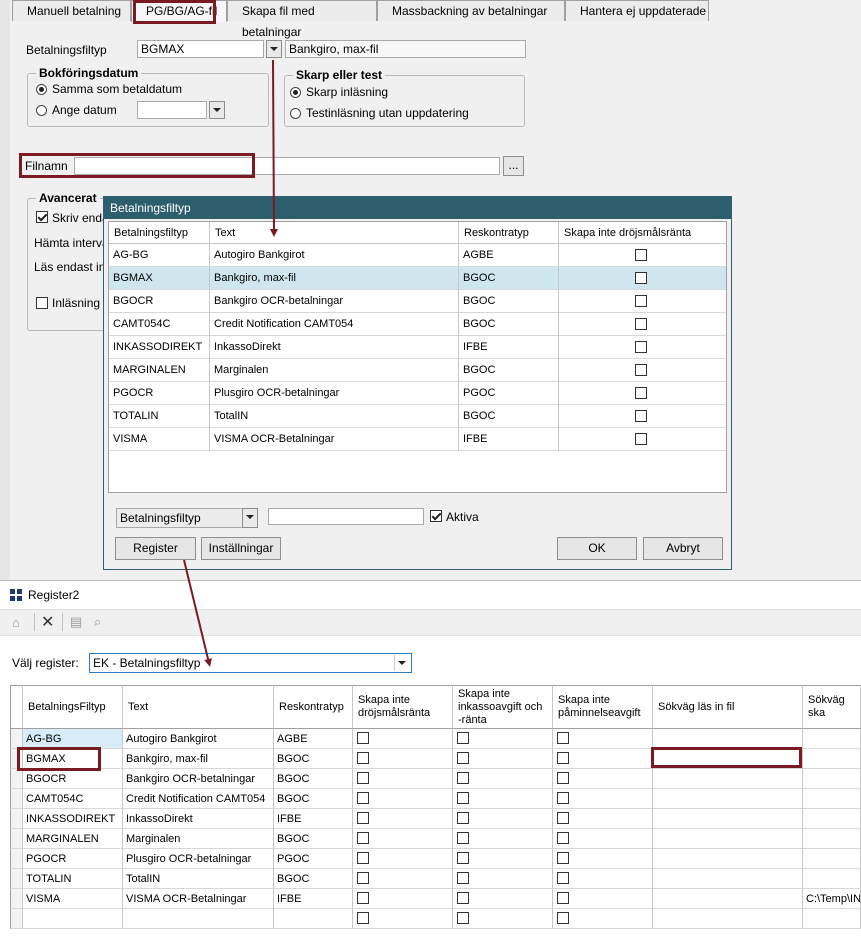 This screenshot has width=861, height=942. Describe the element at coordinates (73, 899) in the screenshot. I see `register-cell: VISMA` at that location.